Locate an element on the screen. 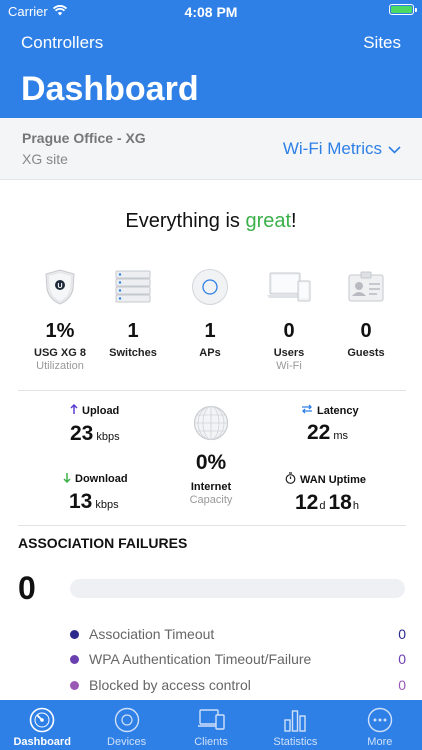 This screenshot has height=750, width=422. wifi-metrics-dropdown: Wi-Fi Metrics is located at coordinates (342, 149).